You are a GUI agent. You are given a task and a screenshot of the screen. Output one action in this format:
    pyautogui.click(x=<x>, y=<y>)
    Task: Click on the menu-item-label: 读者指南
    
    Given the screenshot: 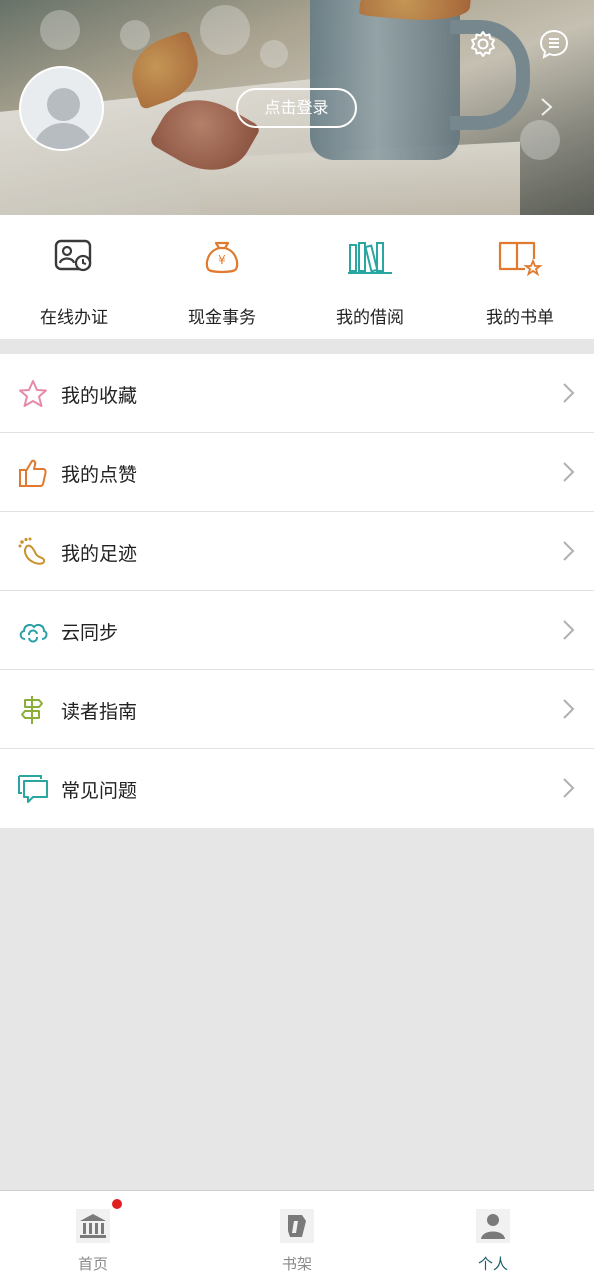 What is the action you would take?
    pyautogui.click(x=99, y=712)
    